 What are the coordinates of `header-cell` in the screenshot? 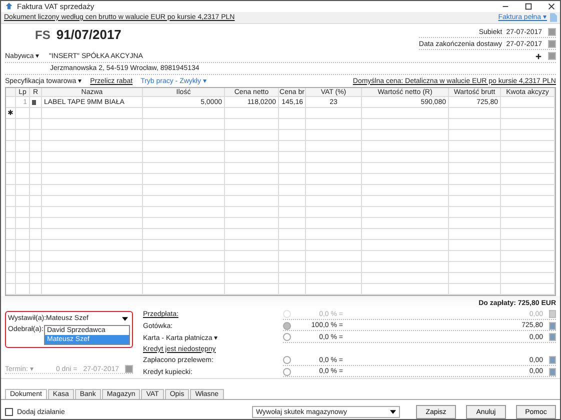 It's located at (11, 92).